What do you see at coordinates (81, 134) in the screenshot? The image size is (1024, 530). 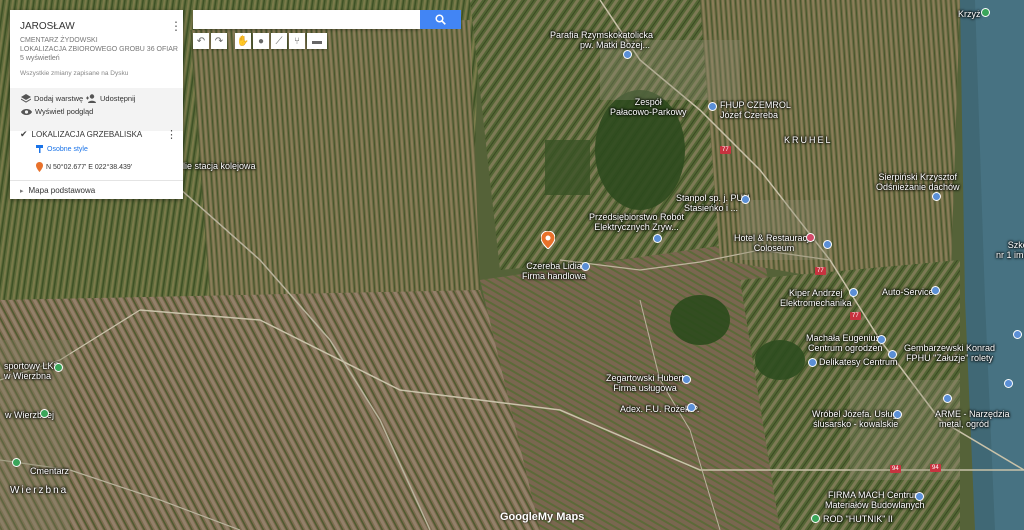 I see `layer-item: ✔ LOKALIZACJA GRZEBALISKA` at bounding box center [81, 134].